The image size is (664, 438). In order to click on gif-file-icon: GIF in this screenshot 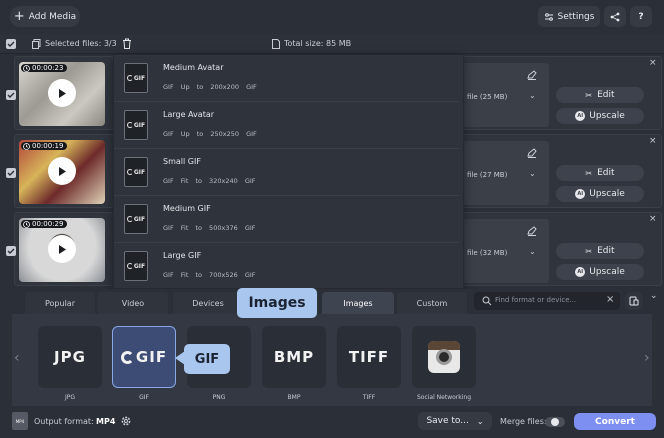, I will do `click(136, 219)`.